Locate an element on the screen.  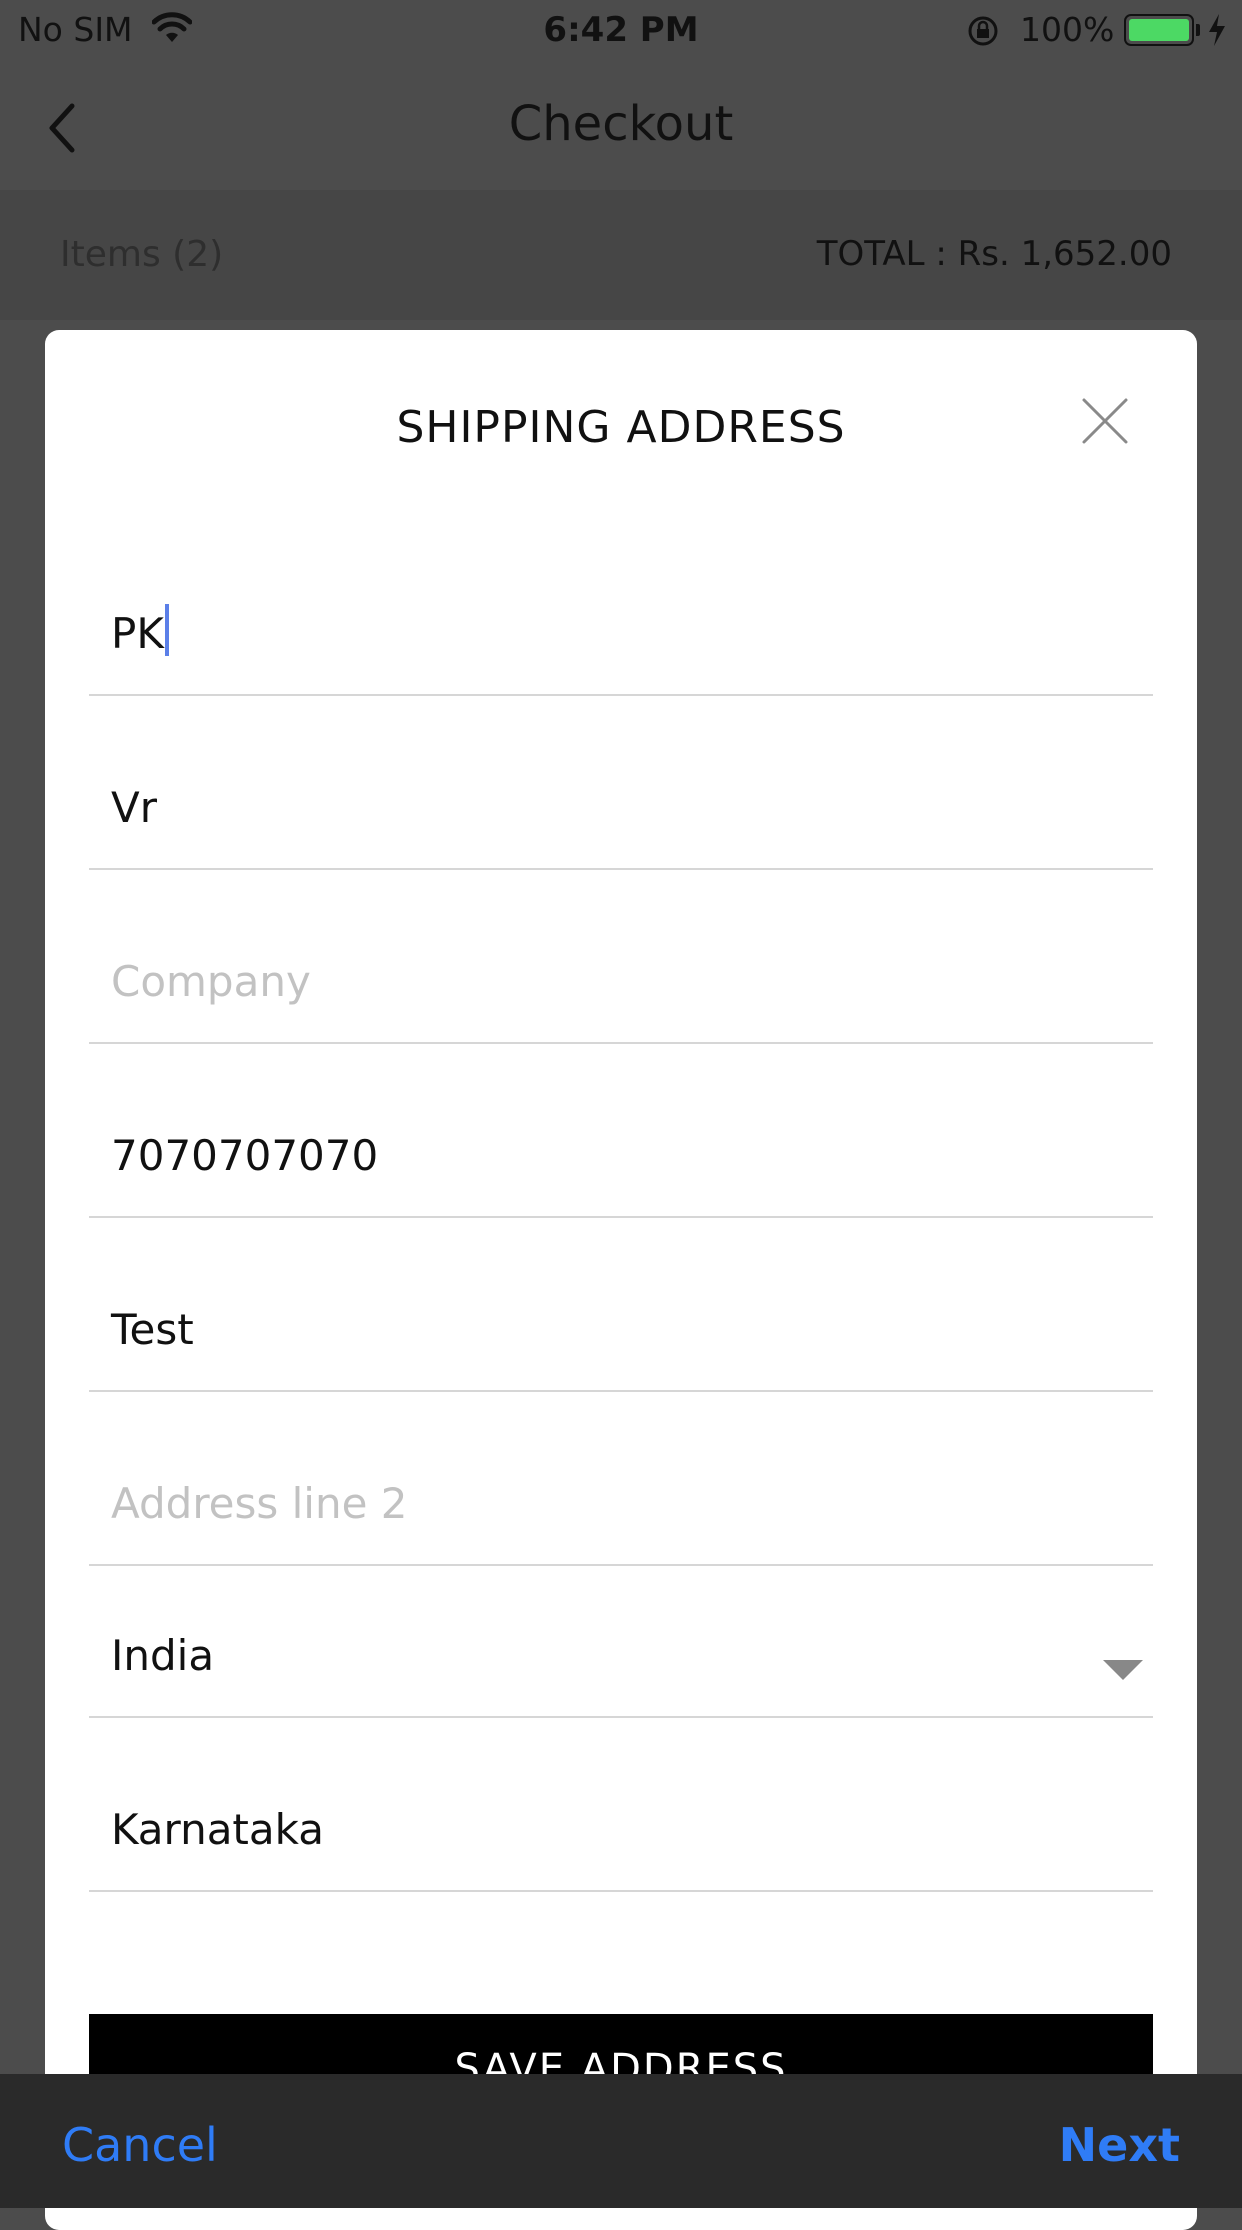
text-cursor is located at coordinates (166, 630).